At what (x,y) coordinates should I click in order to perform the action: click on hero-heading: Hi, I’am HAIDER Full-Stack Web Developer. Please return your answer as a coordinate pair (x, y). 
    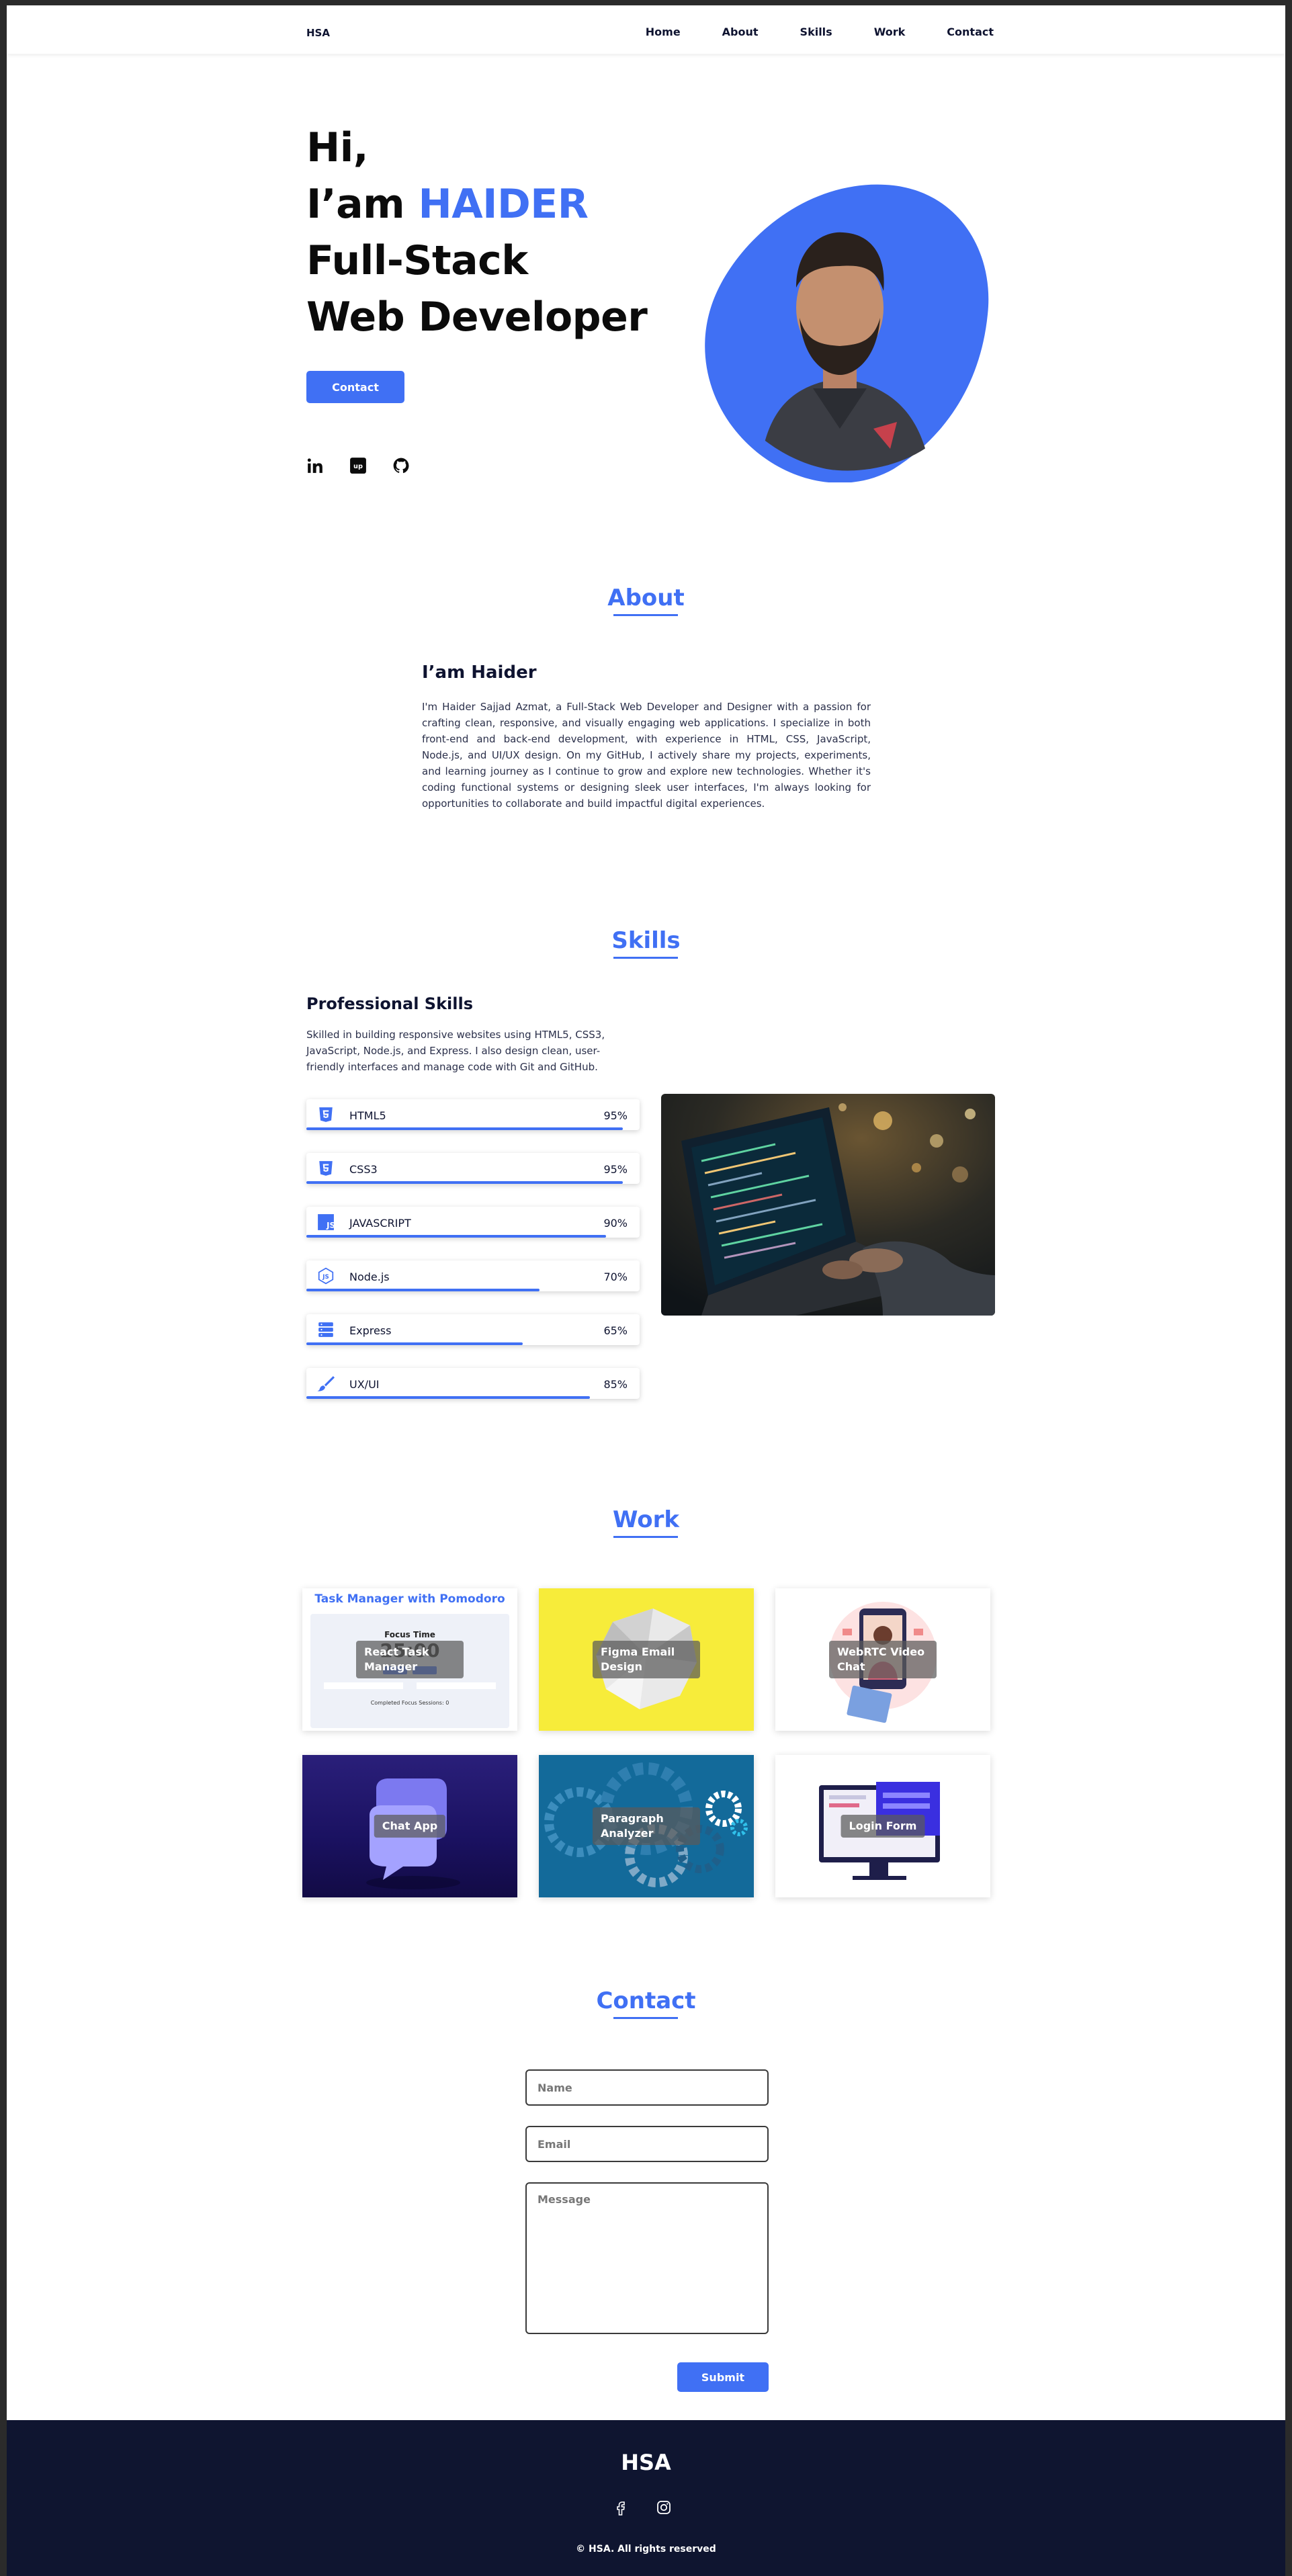
    Looking at the image, I should click on (477, 232).